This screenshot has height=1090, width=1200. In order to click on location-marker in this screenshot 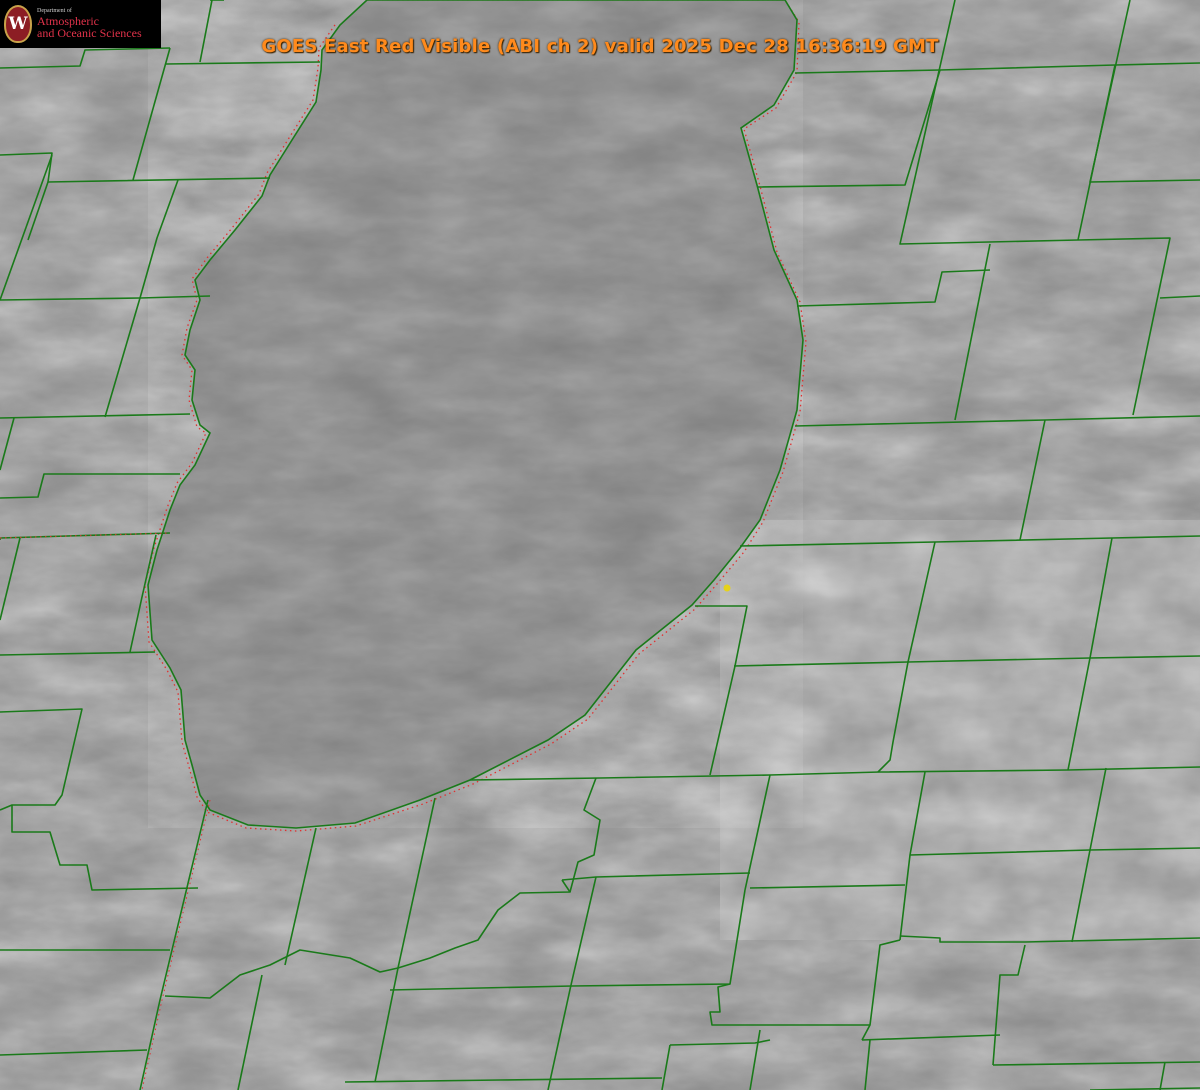, I will do `click(727, 588)`.